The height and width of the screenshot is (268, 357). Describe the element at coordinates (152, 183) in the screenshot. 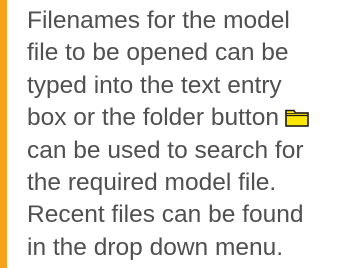

I see `help-text-line: the required model file.` at that location.